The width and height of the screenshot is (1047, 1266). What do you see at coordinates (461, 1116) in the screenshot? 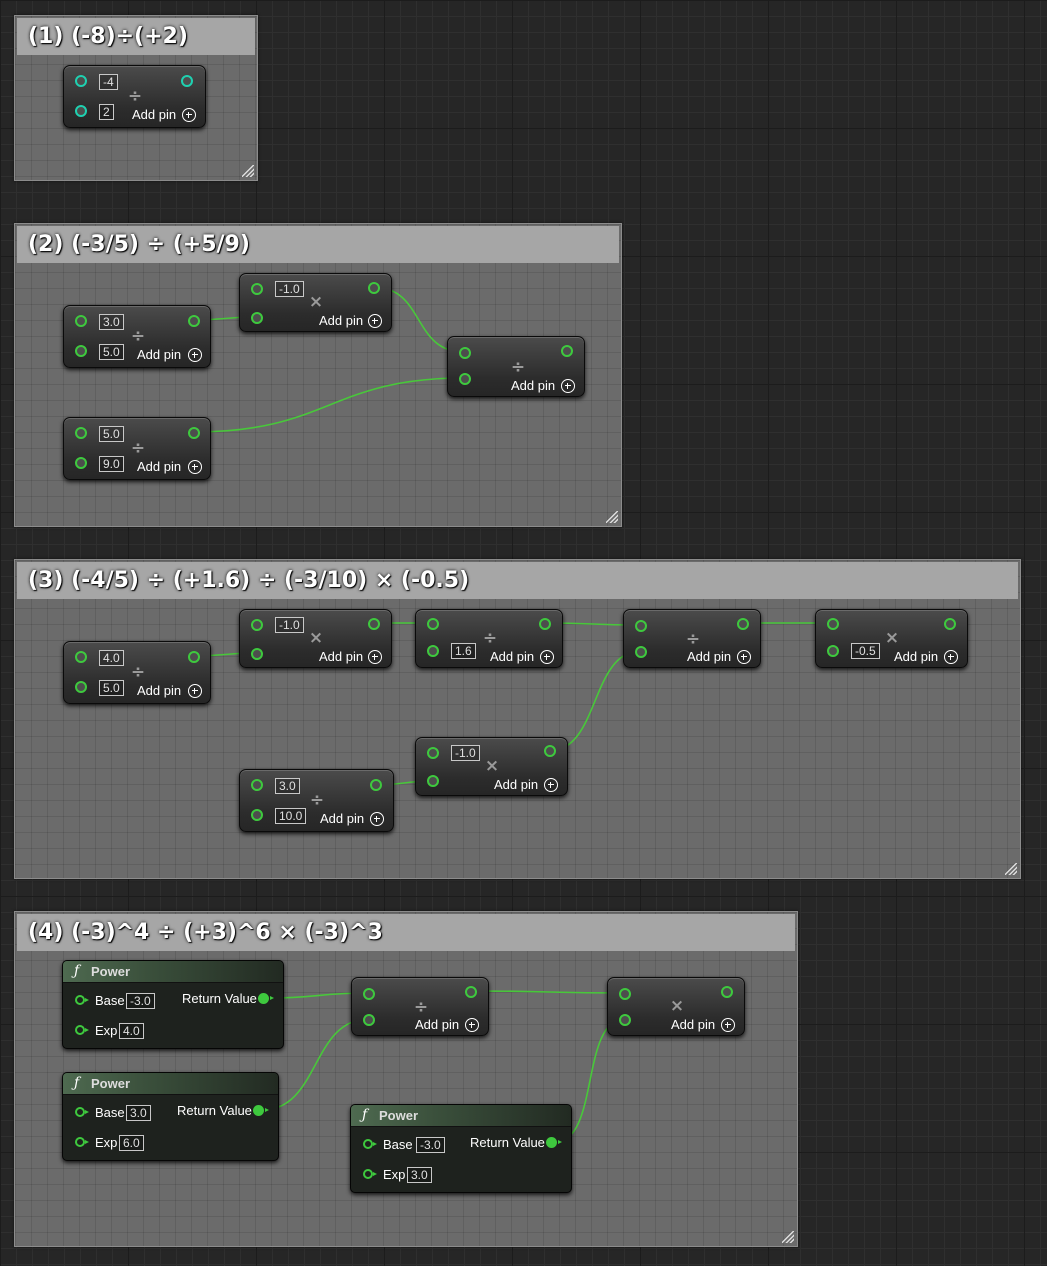
I see `node-header: ƒ Power` at bounding box center [461, 1116].